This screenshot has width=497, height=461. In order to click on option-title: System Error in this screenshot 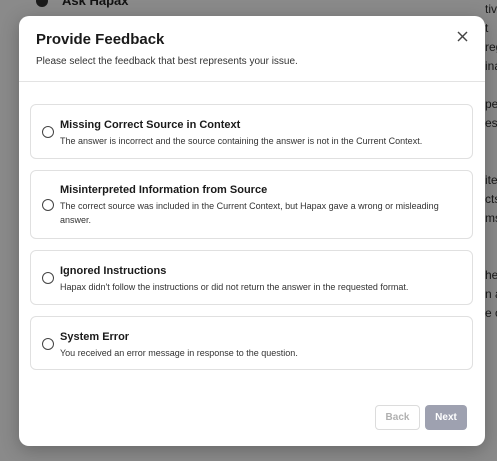, I will do `click(95, 337)`.